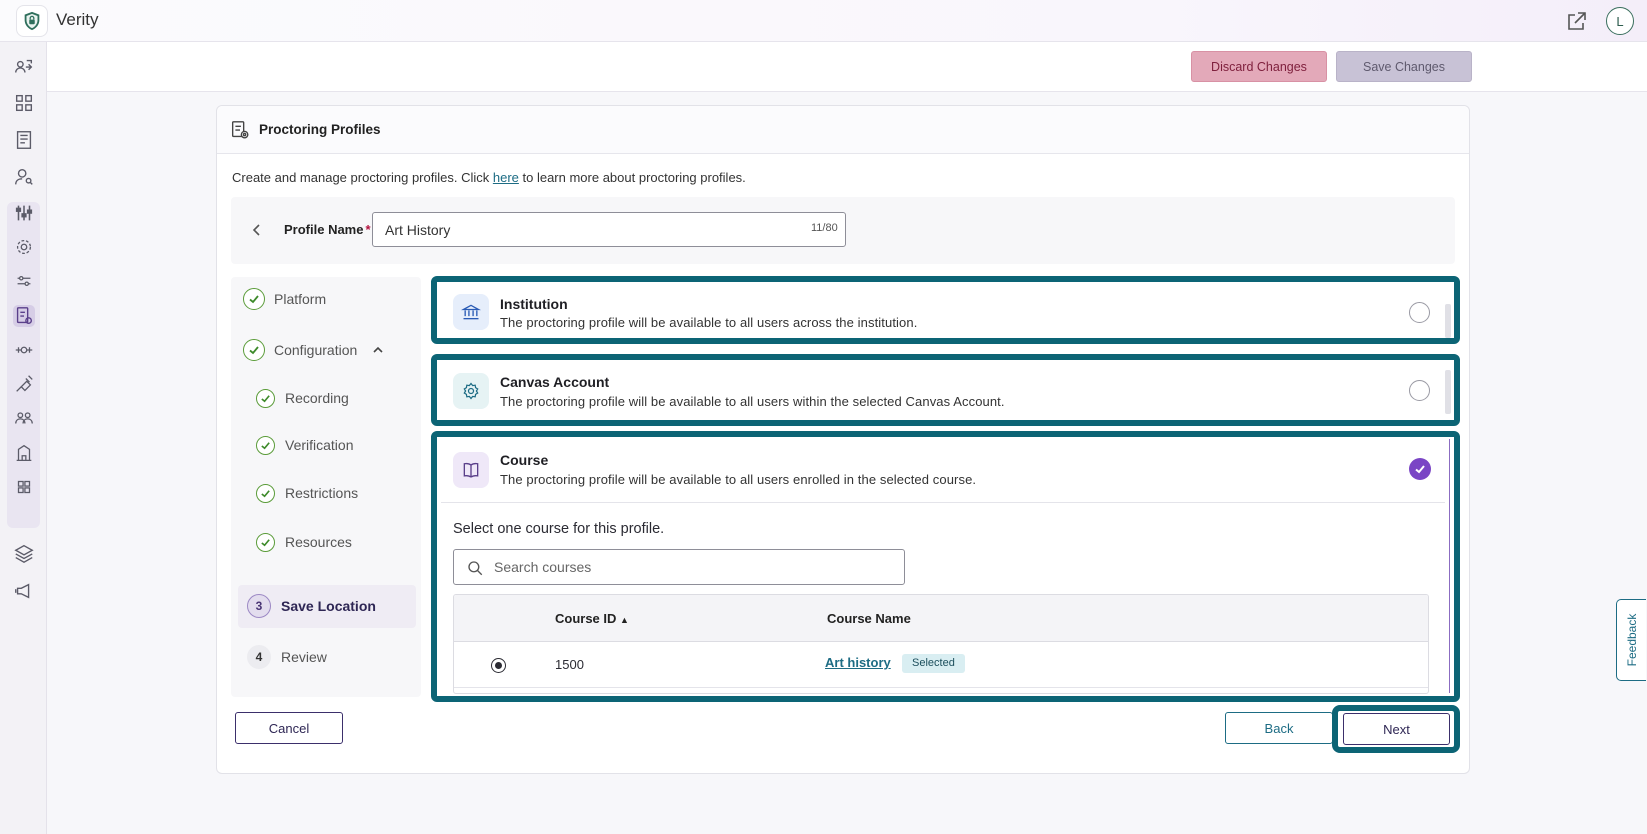 The image size is (1647, 834). What do you see at coordinates (24, 384) in the screenshot?
I see `plugin-icon` at bounding box center [24, 384].